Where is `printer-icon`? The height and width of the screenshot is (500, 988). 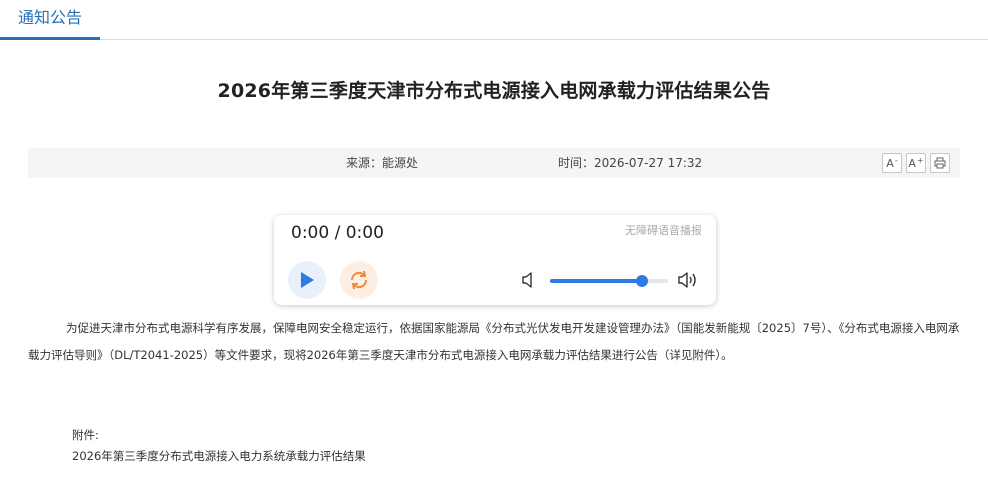 printer-icon is located at coordinates (940, 163).